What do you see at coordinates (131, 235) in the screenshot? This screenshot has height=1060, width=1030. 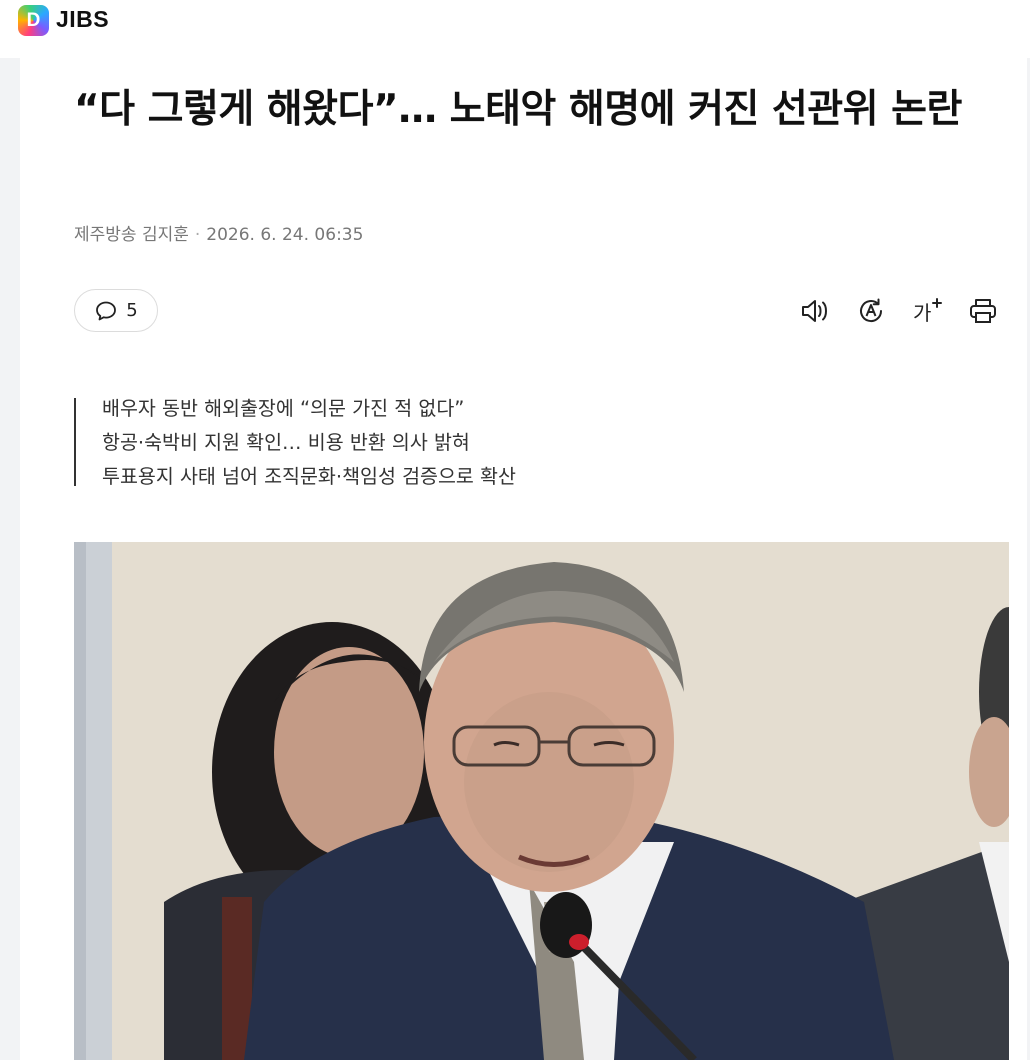 I see `byline-author: 제주방송 김지훈` at bounding box center [131, 235].